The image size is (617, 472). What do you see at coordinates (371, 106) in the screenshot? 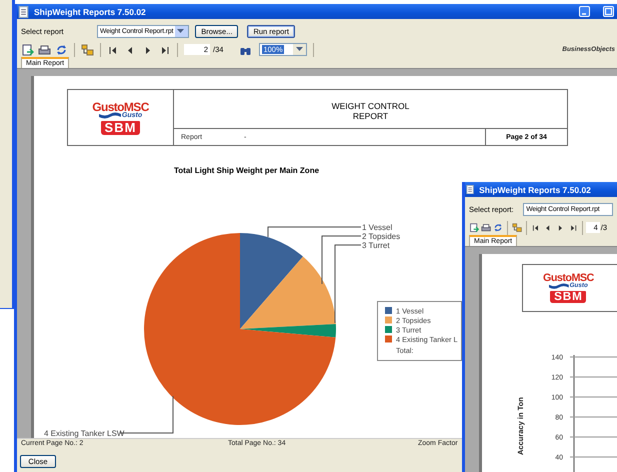
I see `report-heading: WEIGHT CONTROL` at bounding box center [371, 106].